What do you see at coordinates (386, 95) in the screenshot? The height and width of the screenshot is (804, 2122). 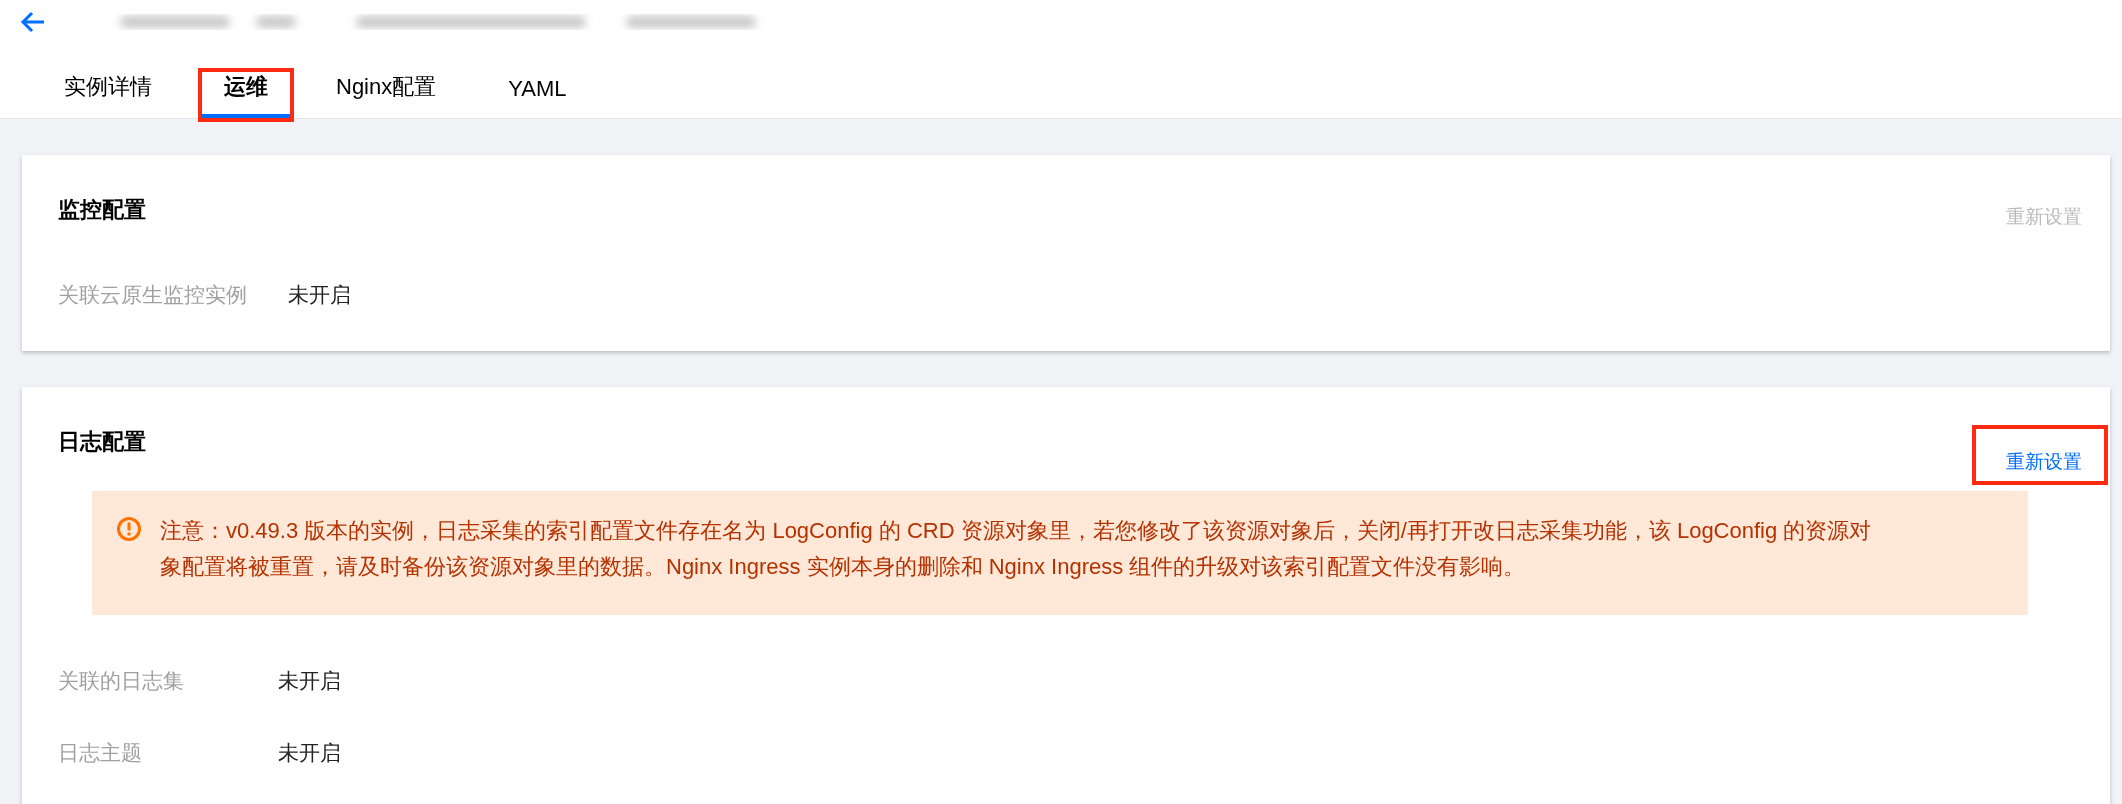 I see `tab: Nginx配置` at bounding box center [386, 95].